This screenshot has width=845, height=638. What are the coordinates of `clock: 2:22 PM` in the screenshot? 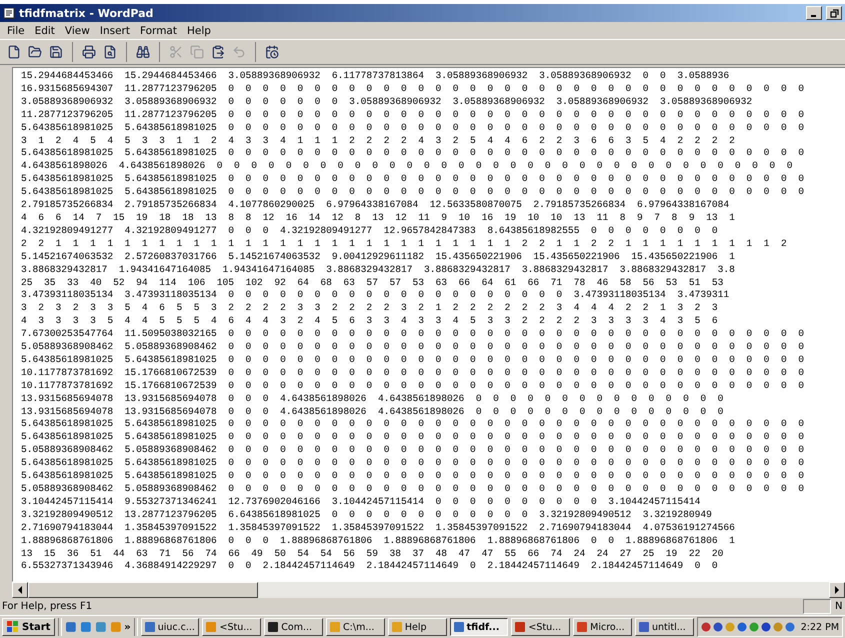 It's located at (820, 627).